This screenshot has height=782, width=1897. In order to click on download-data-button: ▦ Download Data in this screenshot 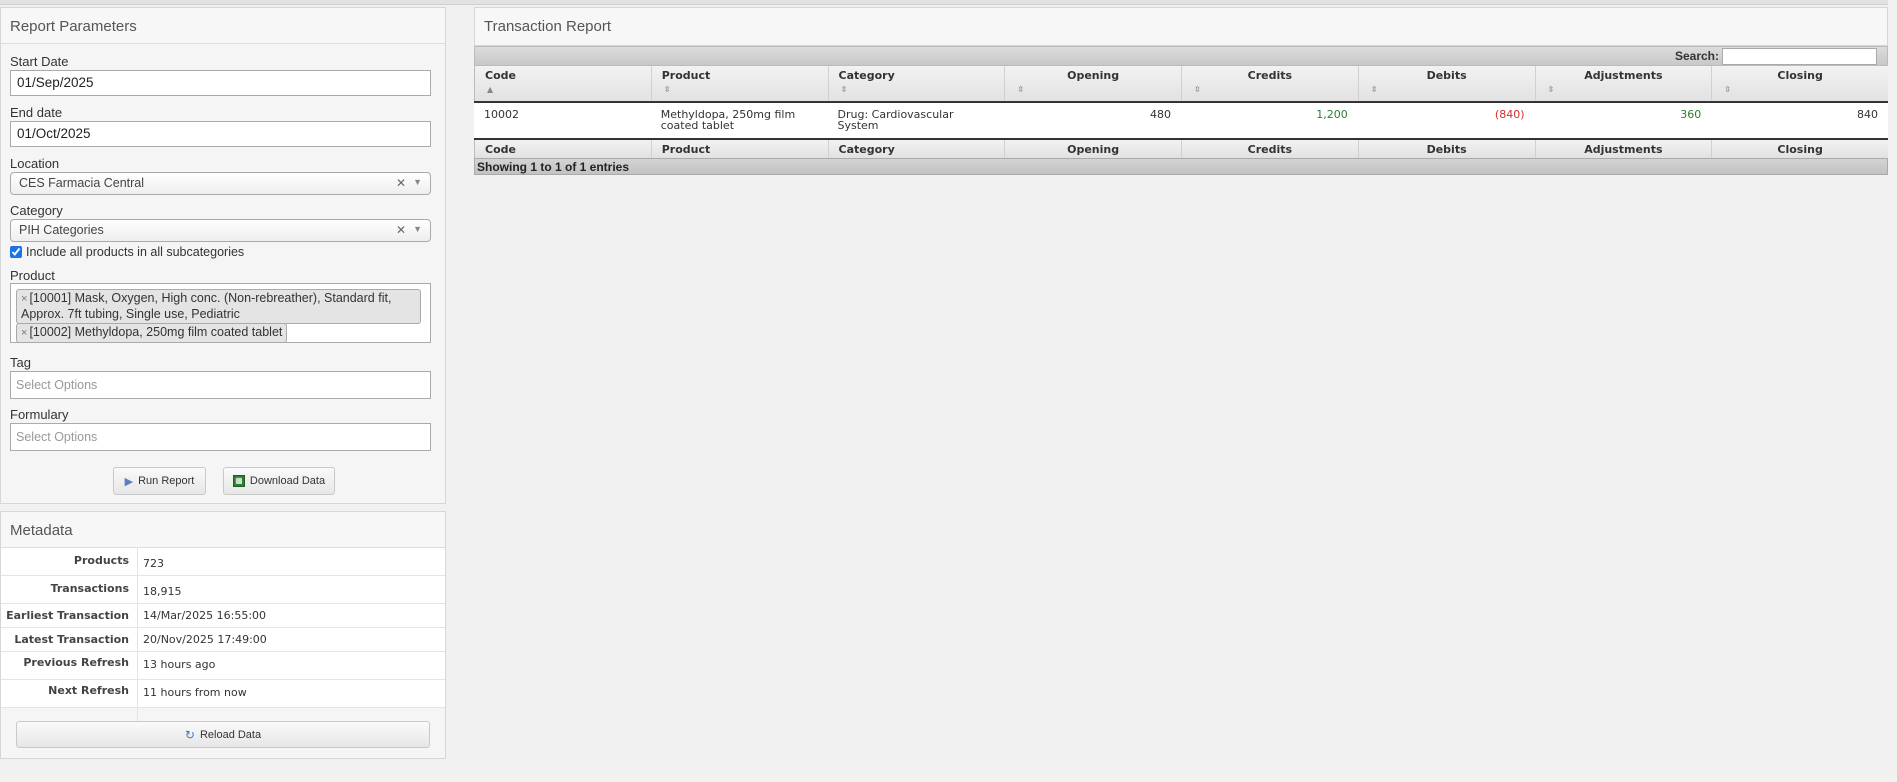, I will do `click(279, 481)`.